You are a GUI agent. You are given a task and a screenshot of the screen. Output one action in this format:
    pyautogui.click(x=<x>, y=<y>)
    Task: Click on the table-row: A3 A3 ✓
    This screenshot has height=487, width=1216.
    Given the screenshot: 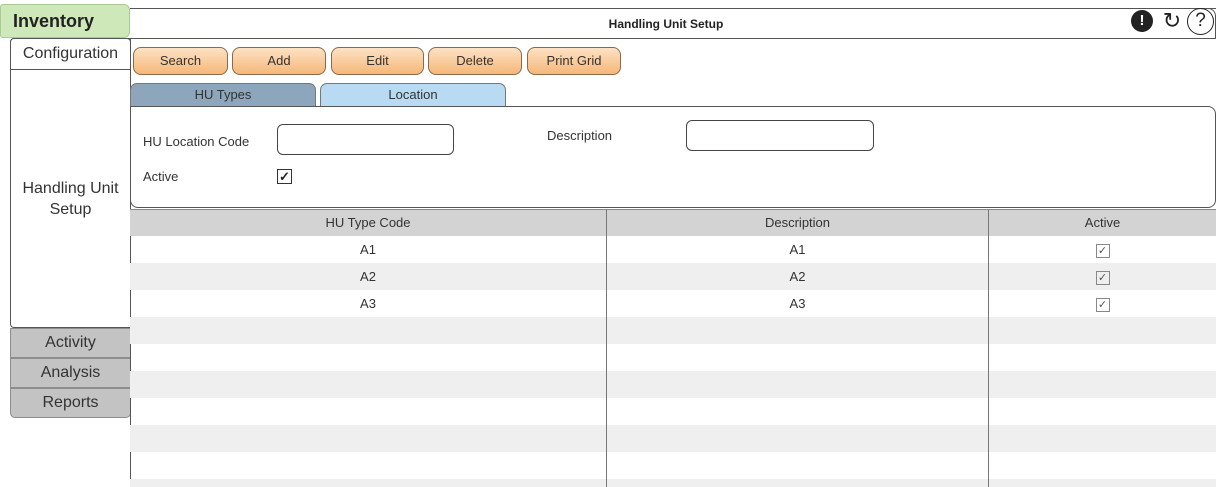 What is the action you would take?
    pyautogui.click(x=673, y=303)
    